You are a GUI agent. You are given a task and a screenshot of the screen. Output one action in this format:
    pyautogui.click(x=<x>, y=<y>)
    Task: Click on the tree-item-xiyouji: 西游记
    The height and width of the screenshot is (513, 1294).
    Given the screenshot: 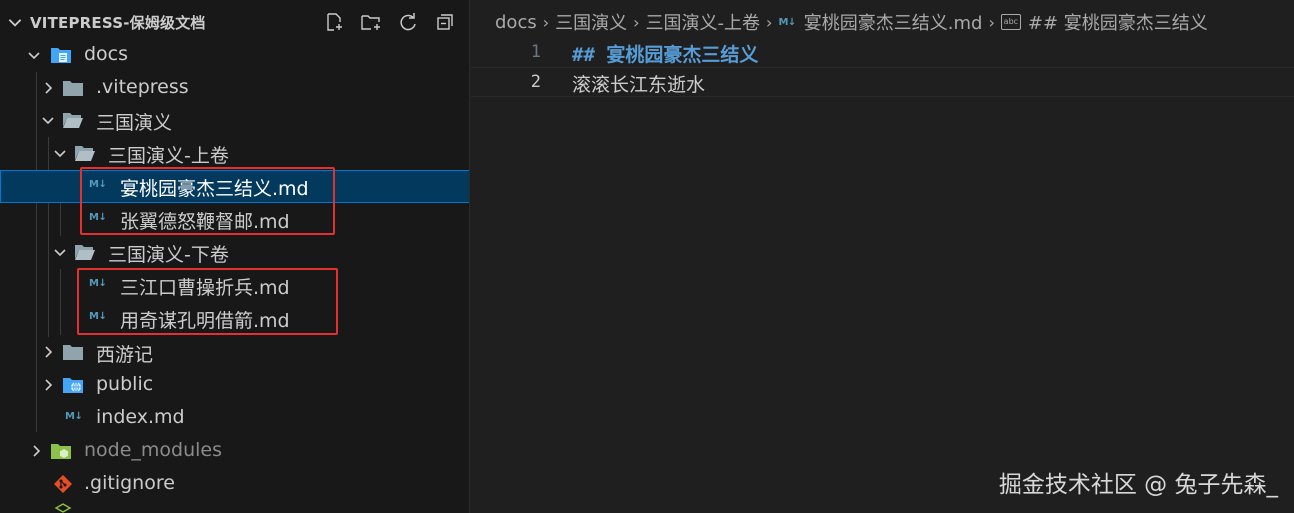 What is the action you would take?
    pyautogui.click(x=234, y=352)
    